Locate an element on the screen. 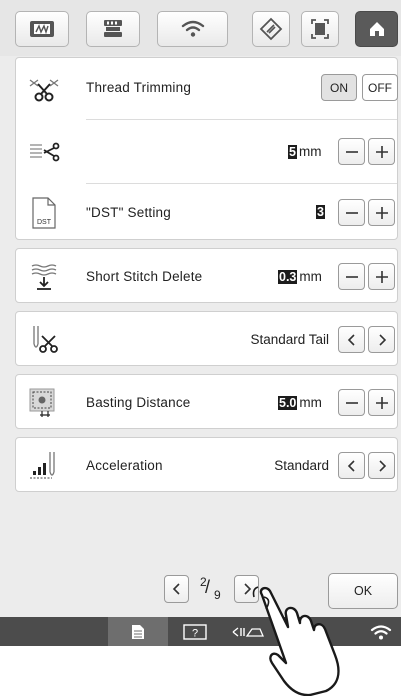 This screenshot has width=401, height=696. tab-network is located at coordinates (192, 29).